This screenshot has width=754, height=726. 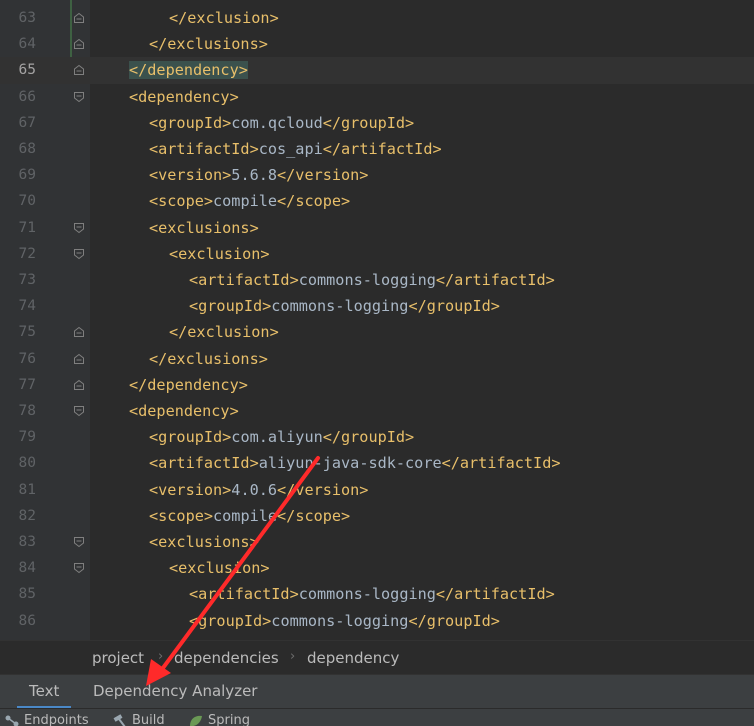 What do you see at coordinates (377, 568) in the screenshot?
I see `code-line: 84 <exclusion>` at bounding box center [377, 568].